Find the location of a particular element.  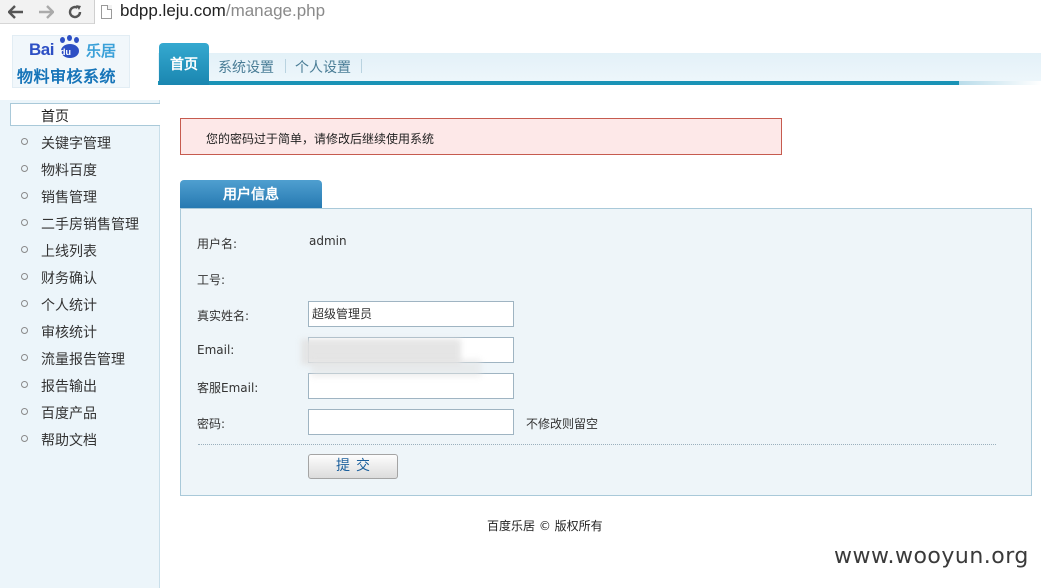

sidebar-item-second-hand-sales: 二手房销售管理 is located at coordinates (80, 223).